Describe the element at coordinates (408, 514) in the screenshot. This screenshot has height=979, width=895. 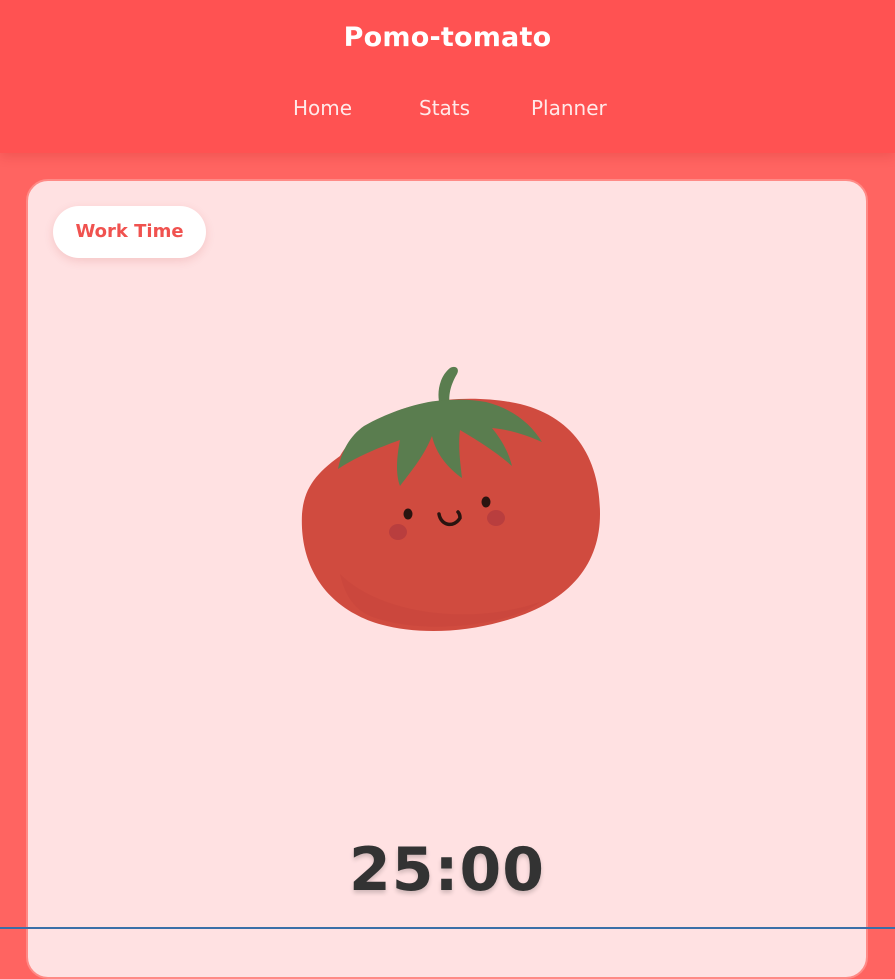
I see `left-eye` at that location.